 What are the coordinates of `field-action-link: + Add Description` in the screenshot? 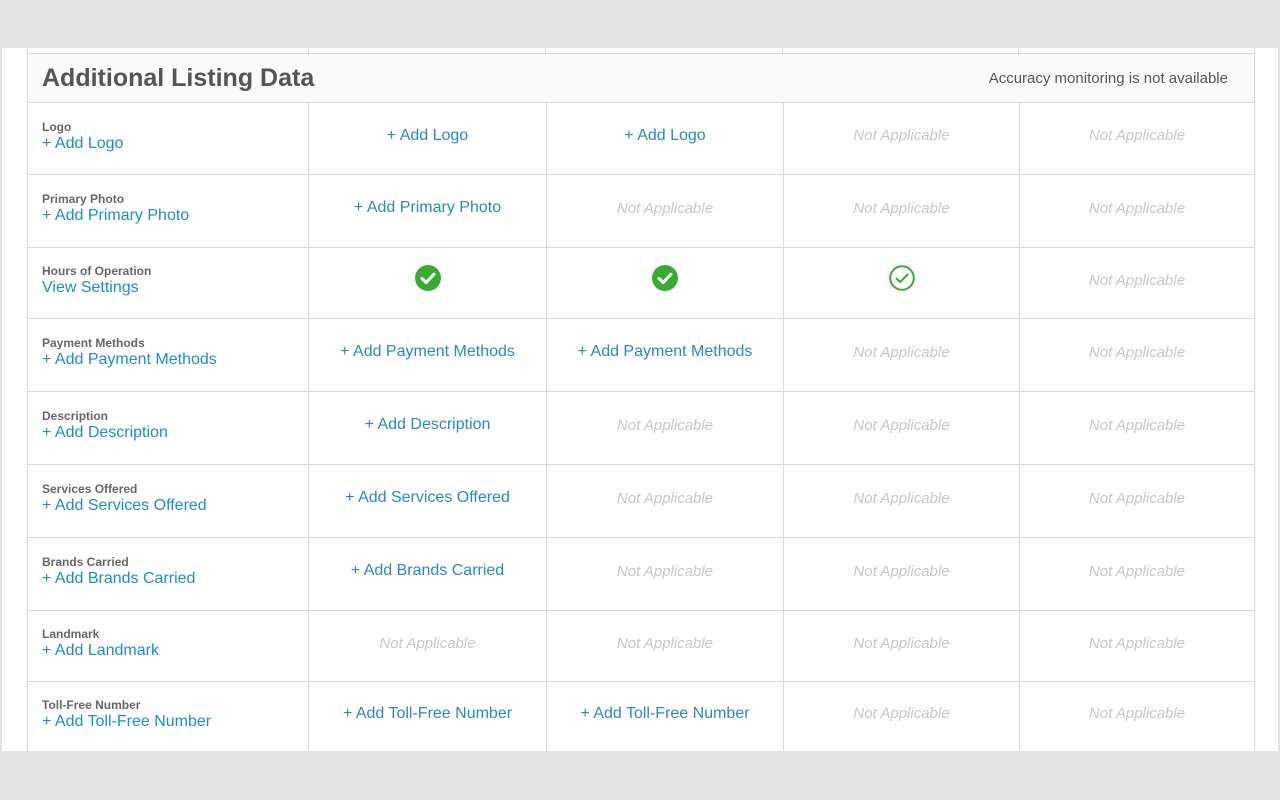 It's located at (105, 433).